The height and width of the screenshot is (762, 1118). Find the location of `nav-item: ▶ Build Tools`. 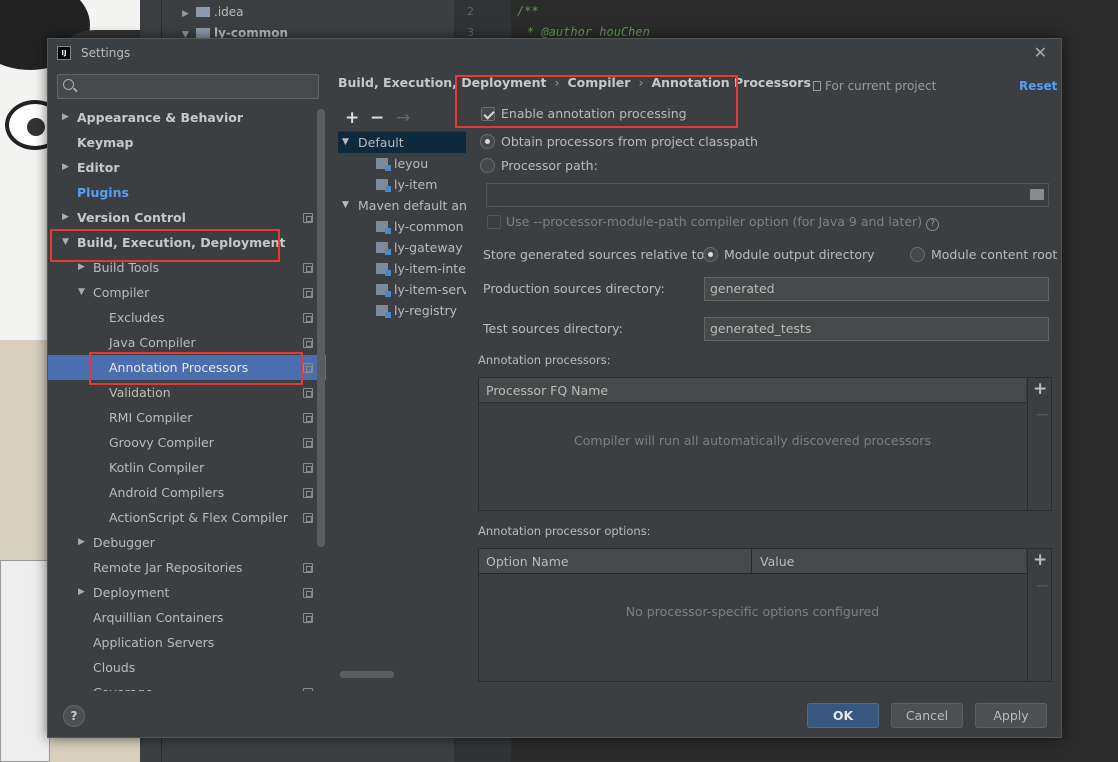

nav-item: ▶ Build Tools is located at coordinates (187, 267).